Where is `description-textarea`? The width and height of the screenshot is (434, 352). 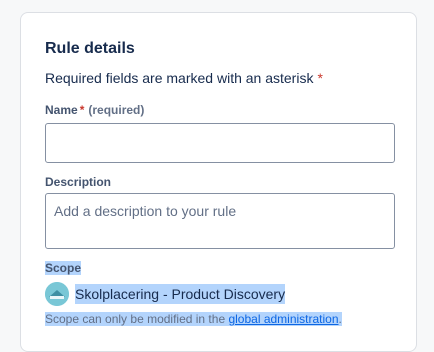 description-textarea is located at coordinates (220, 221).